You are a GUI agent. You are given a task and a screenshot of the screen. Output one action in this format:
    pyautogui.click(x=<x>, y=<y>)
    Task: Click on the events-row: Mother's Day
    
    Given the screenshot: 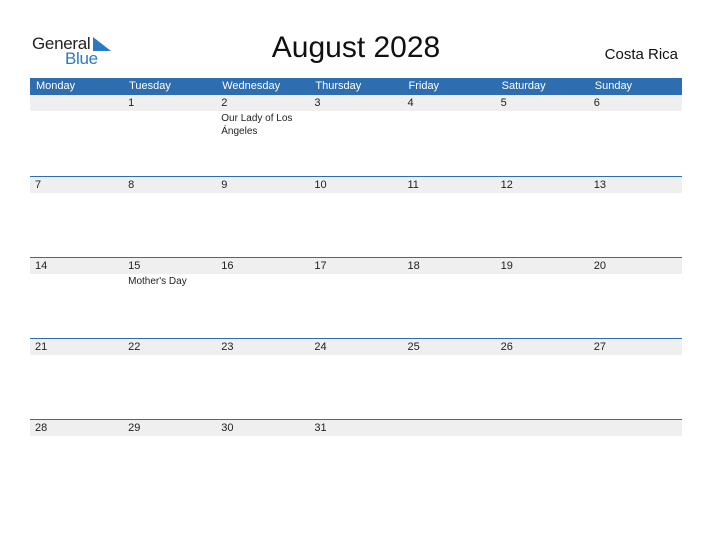 What is the action you would take?
    pyautogui.click(x=356, y=281)
    